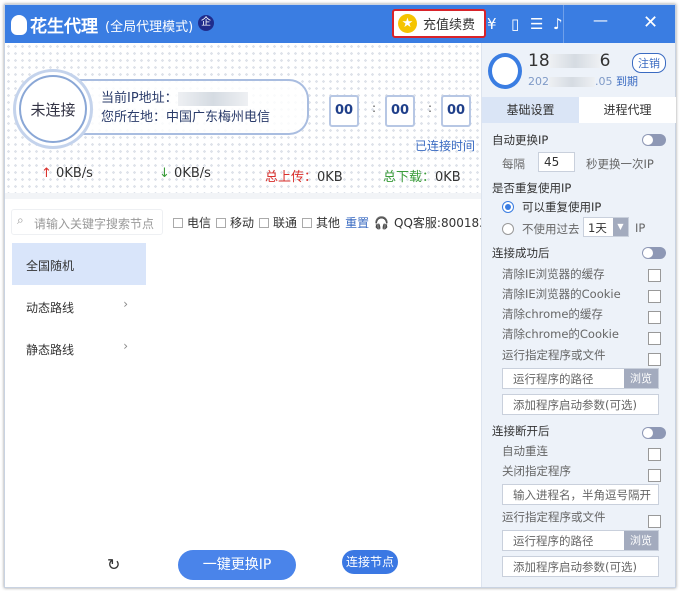  I want to click on total-download-label: 总下载：, so click(409, 177).